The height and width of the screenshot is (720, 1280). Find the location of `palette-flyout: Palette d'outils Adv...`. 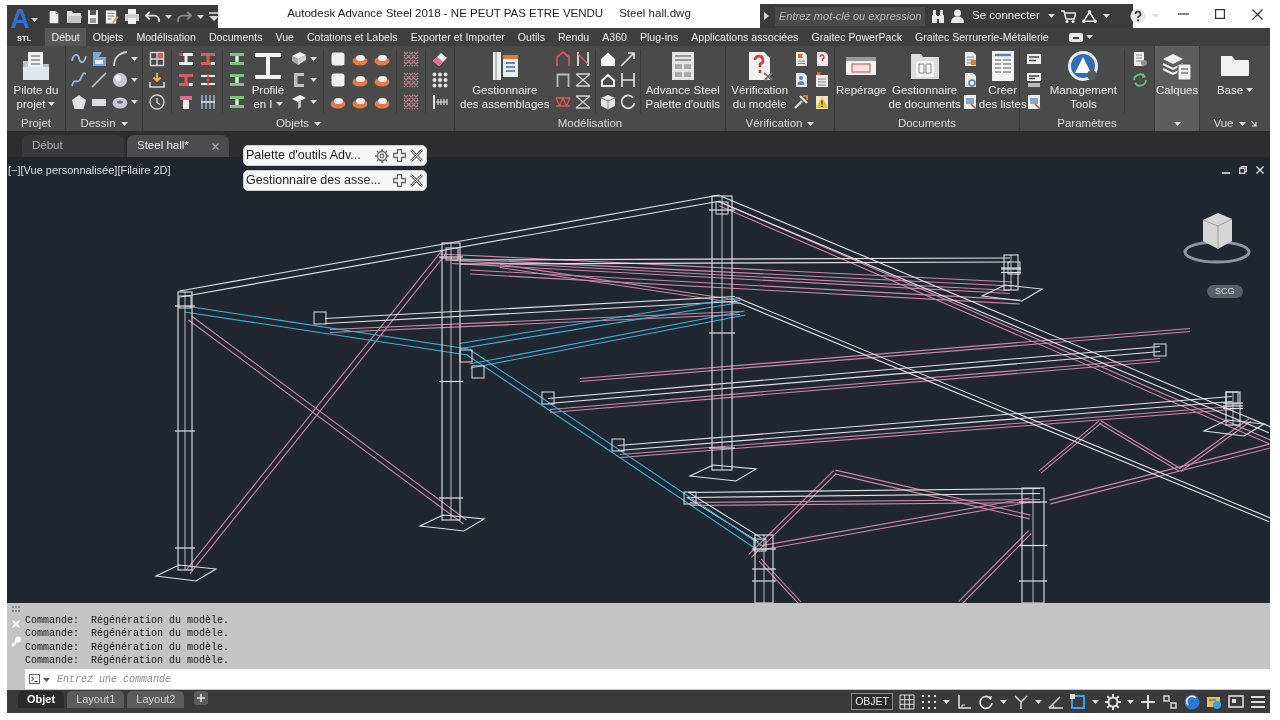

palette-flyout: Palette d'outils Adv... is located at coordinates (335, 155).